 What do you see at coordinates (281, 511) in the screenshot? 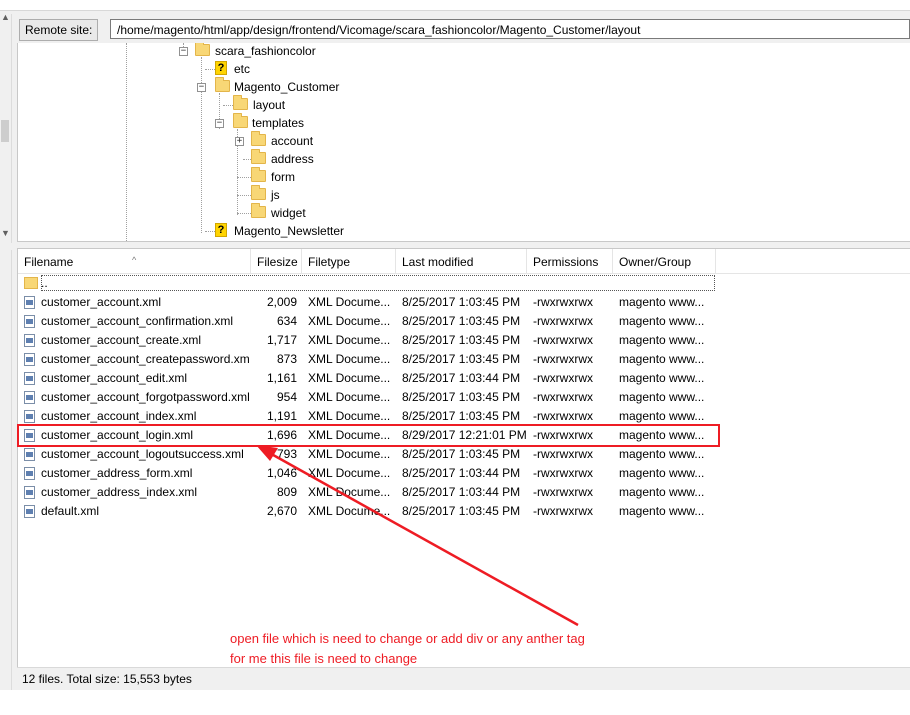
I see `file-size-cell: 2,670` at bounding box center [281, 511].